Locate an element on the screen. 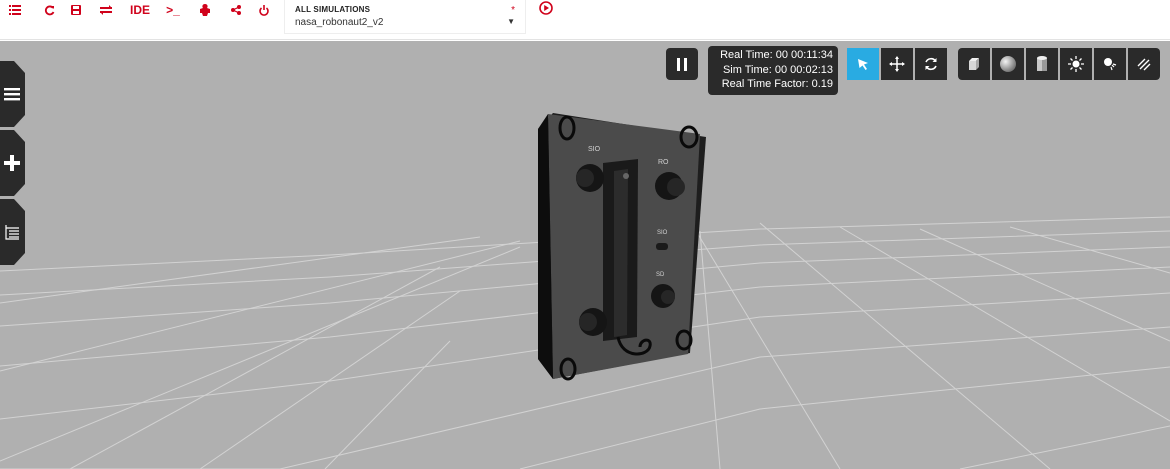  list-icon is located at coordinates (15, 10).